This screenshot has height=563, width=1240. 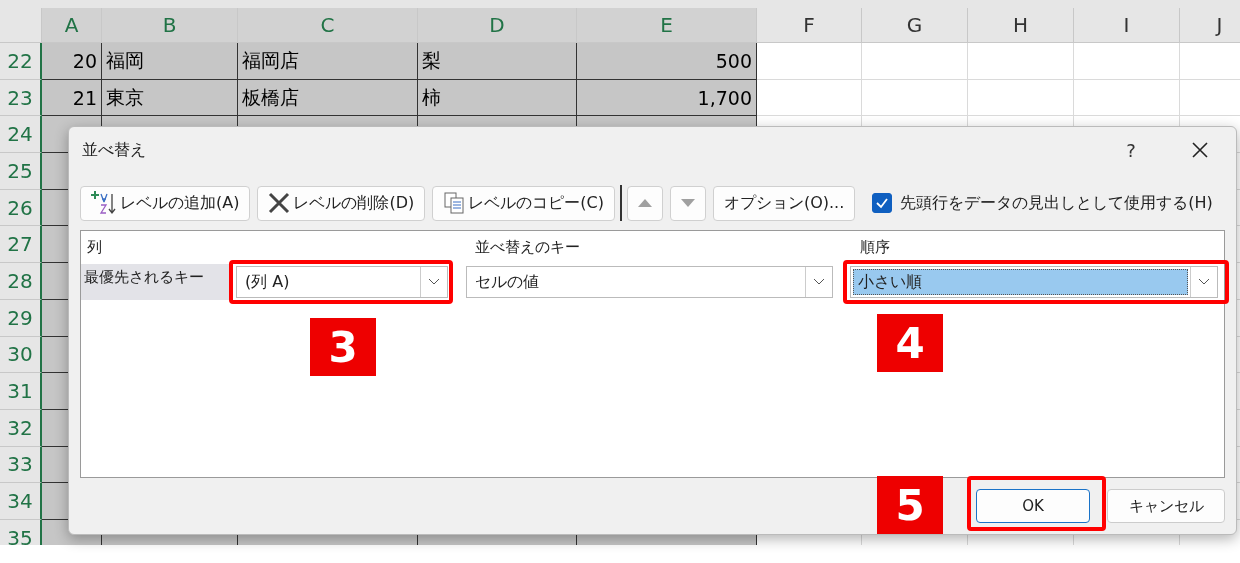 I want to click on row-header: 32, so click(x=21, y=428).